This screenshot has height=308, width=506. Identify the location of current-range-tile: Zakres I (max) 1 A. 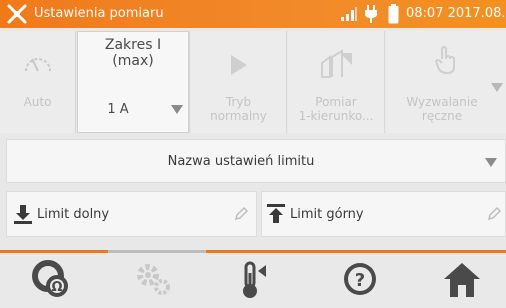
(133, 82).